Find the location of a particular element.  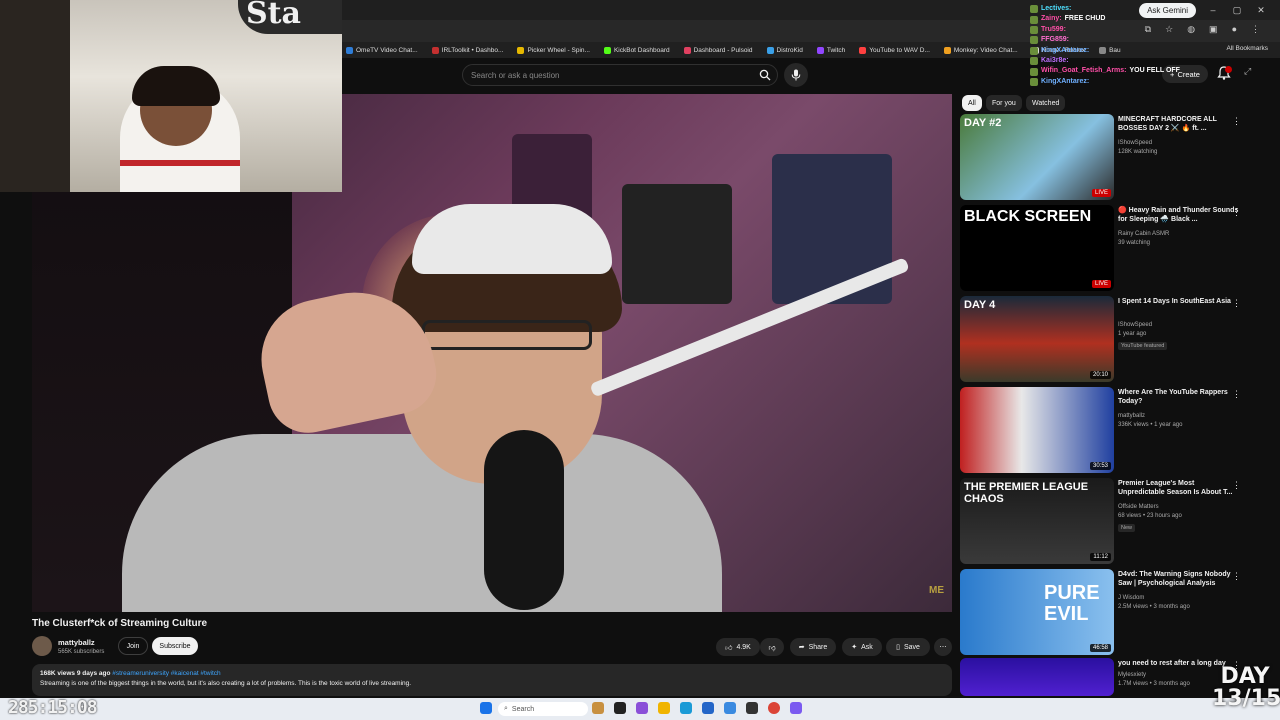

expand-icon: ⤢ is located at coordinates (1247, 71).